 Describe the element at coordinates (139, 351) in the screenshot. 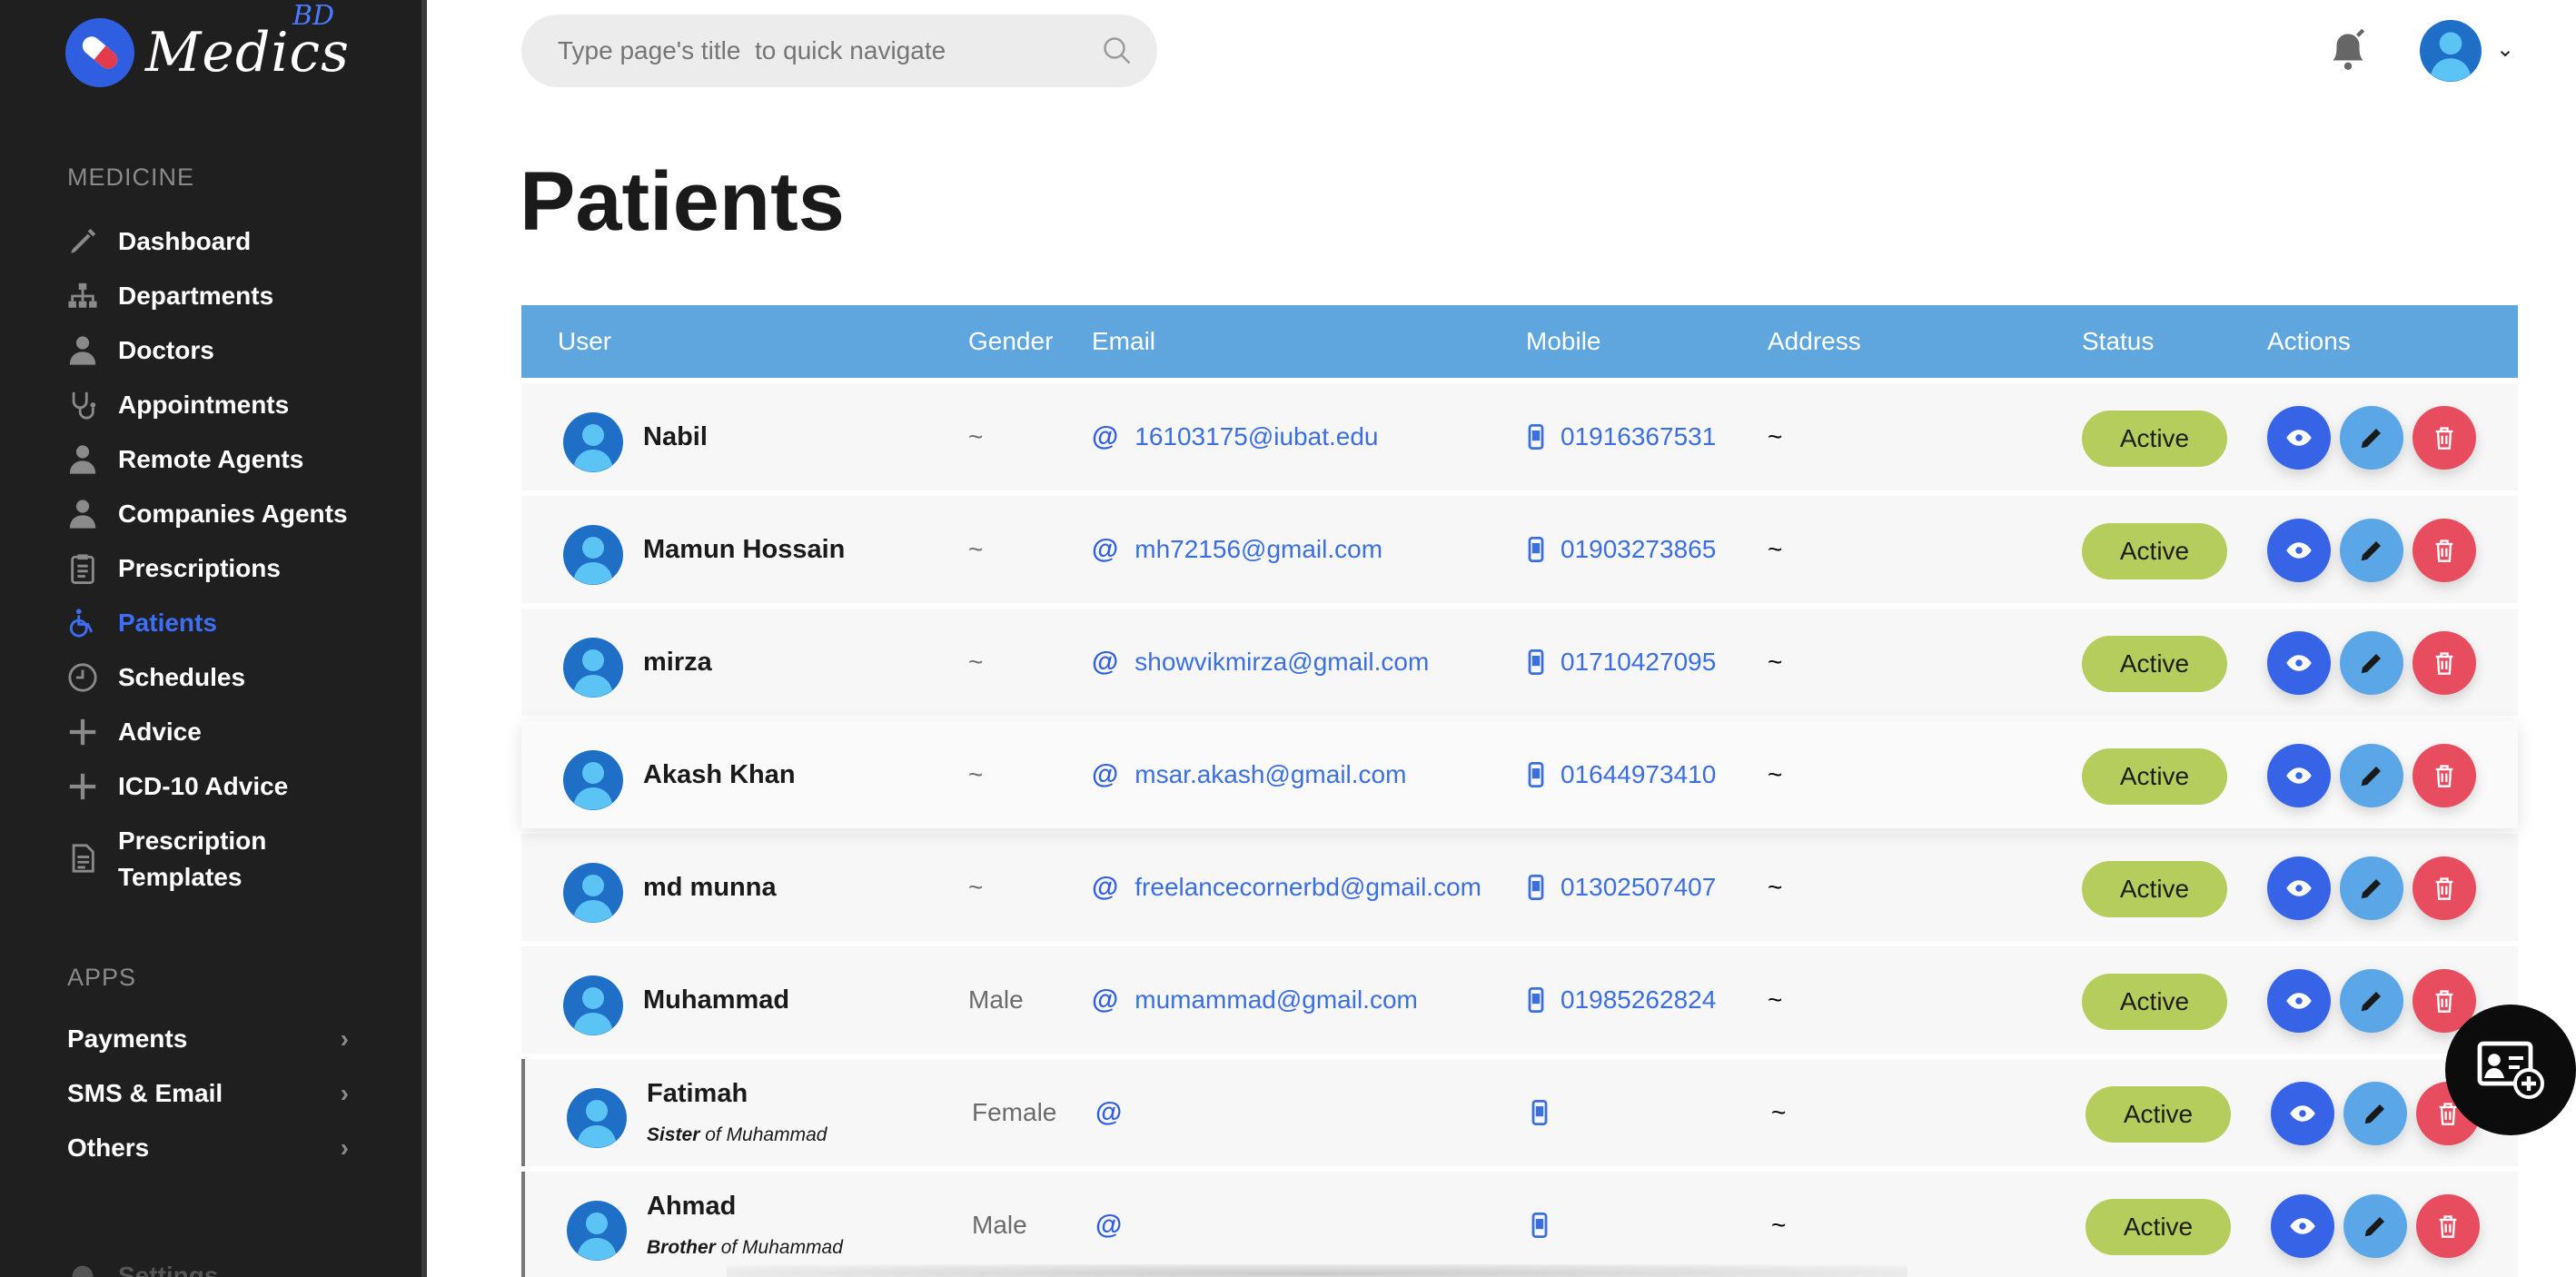

I see `sidebar-item-doctors: Doctors` at that location.